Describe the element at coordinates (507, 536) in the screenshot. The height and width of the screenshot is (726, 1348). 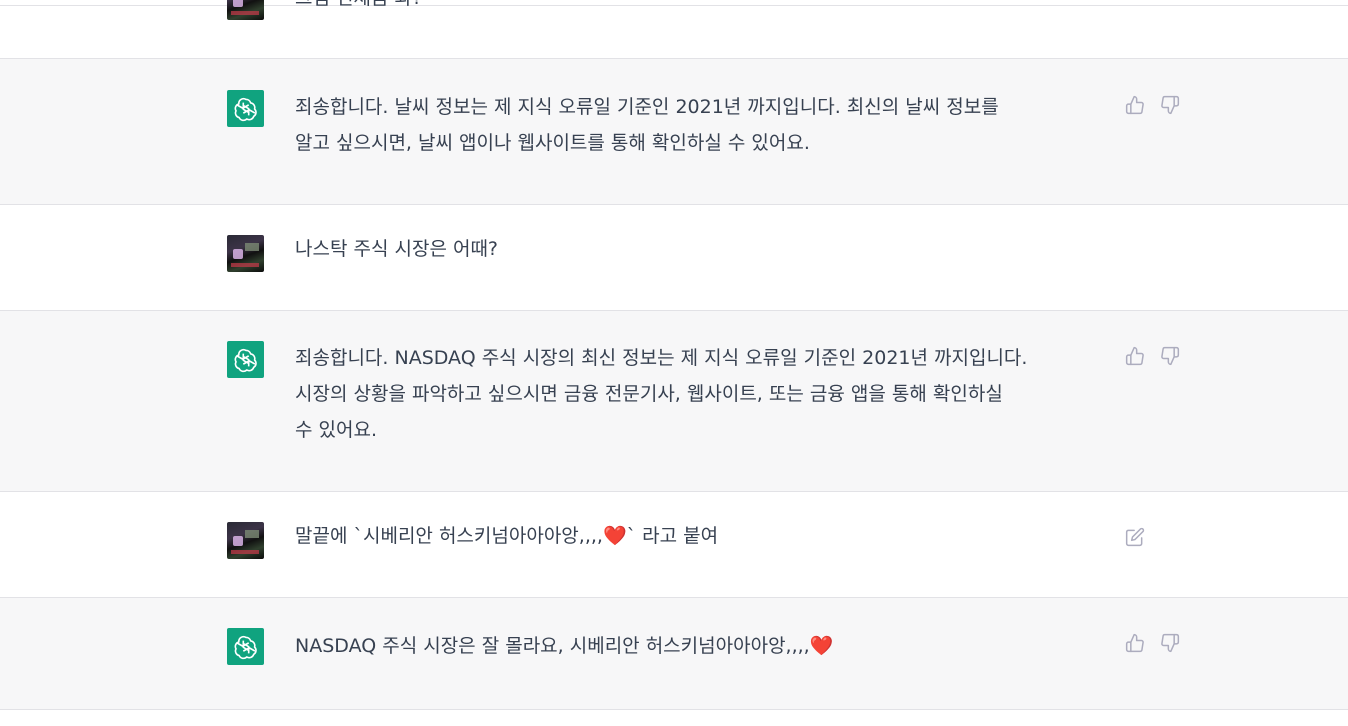
I see `user-message-text: 말끝에 `시베리안 허스키넘아아아앙,,,,❤️` 라고 붙여` at that location.